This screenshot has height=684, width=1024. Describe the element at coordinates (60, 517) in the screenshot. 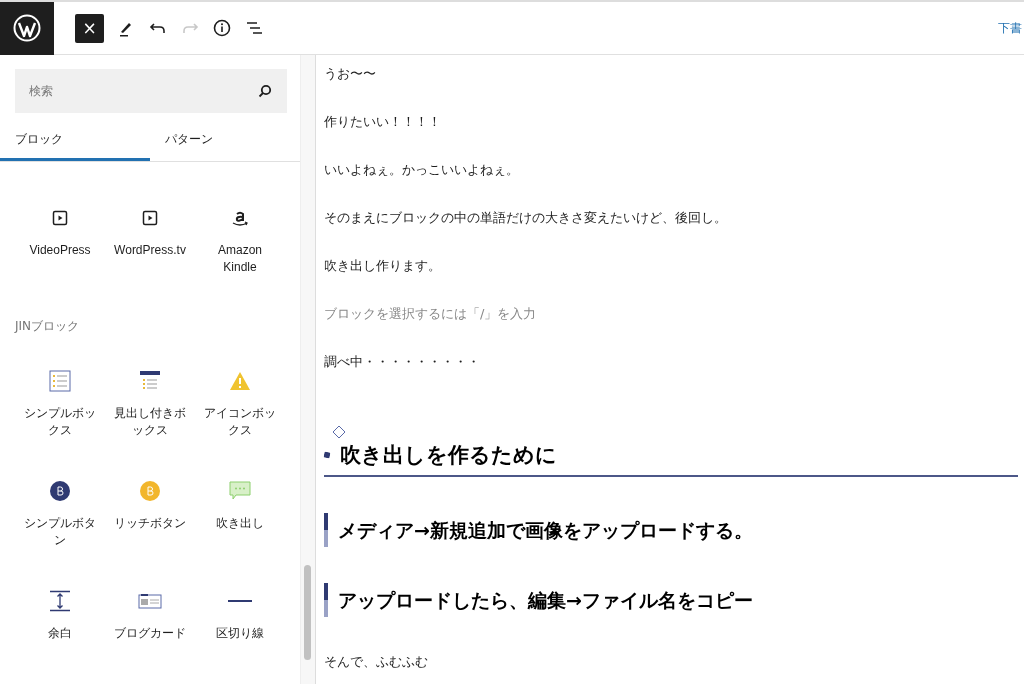

I see `block-item: シンプルボタン` at that location.